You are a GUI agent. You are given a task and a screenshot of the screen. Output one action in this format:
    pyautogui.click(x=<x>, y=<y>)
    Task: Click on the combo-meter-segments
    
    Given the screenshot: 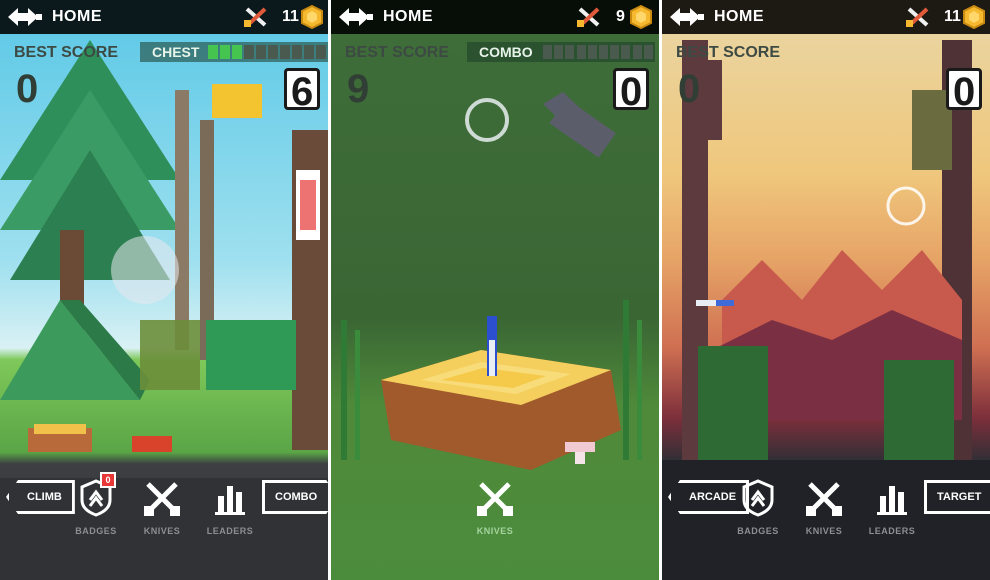 What is the action you would take?
    pyautogui.click(x=599, y=52)
    